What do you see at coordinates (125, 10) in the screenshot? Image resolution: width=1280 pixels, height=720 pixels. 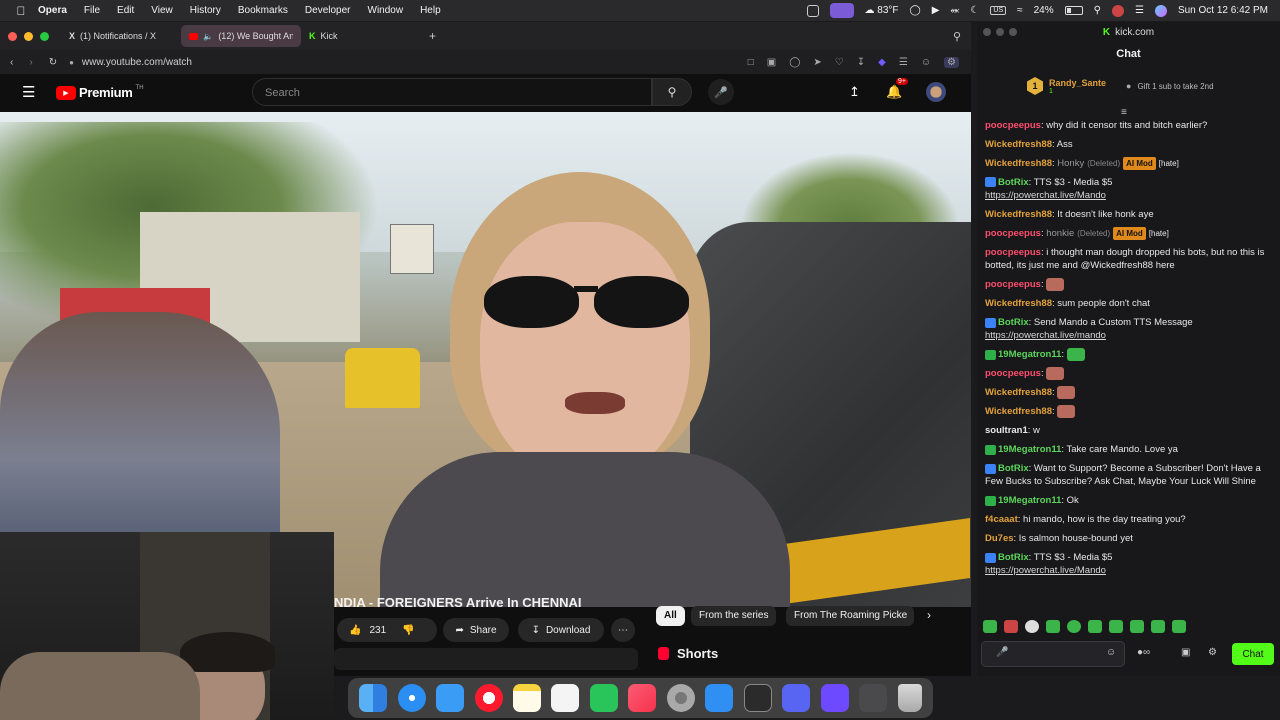 I see `menu-edit: Edit` at bounding box center [125, 10].